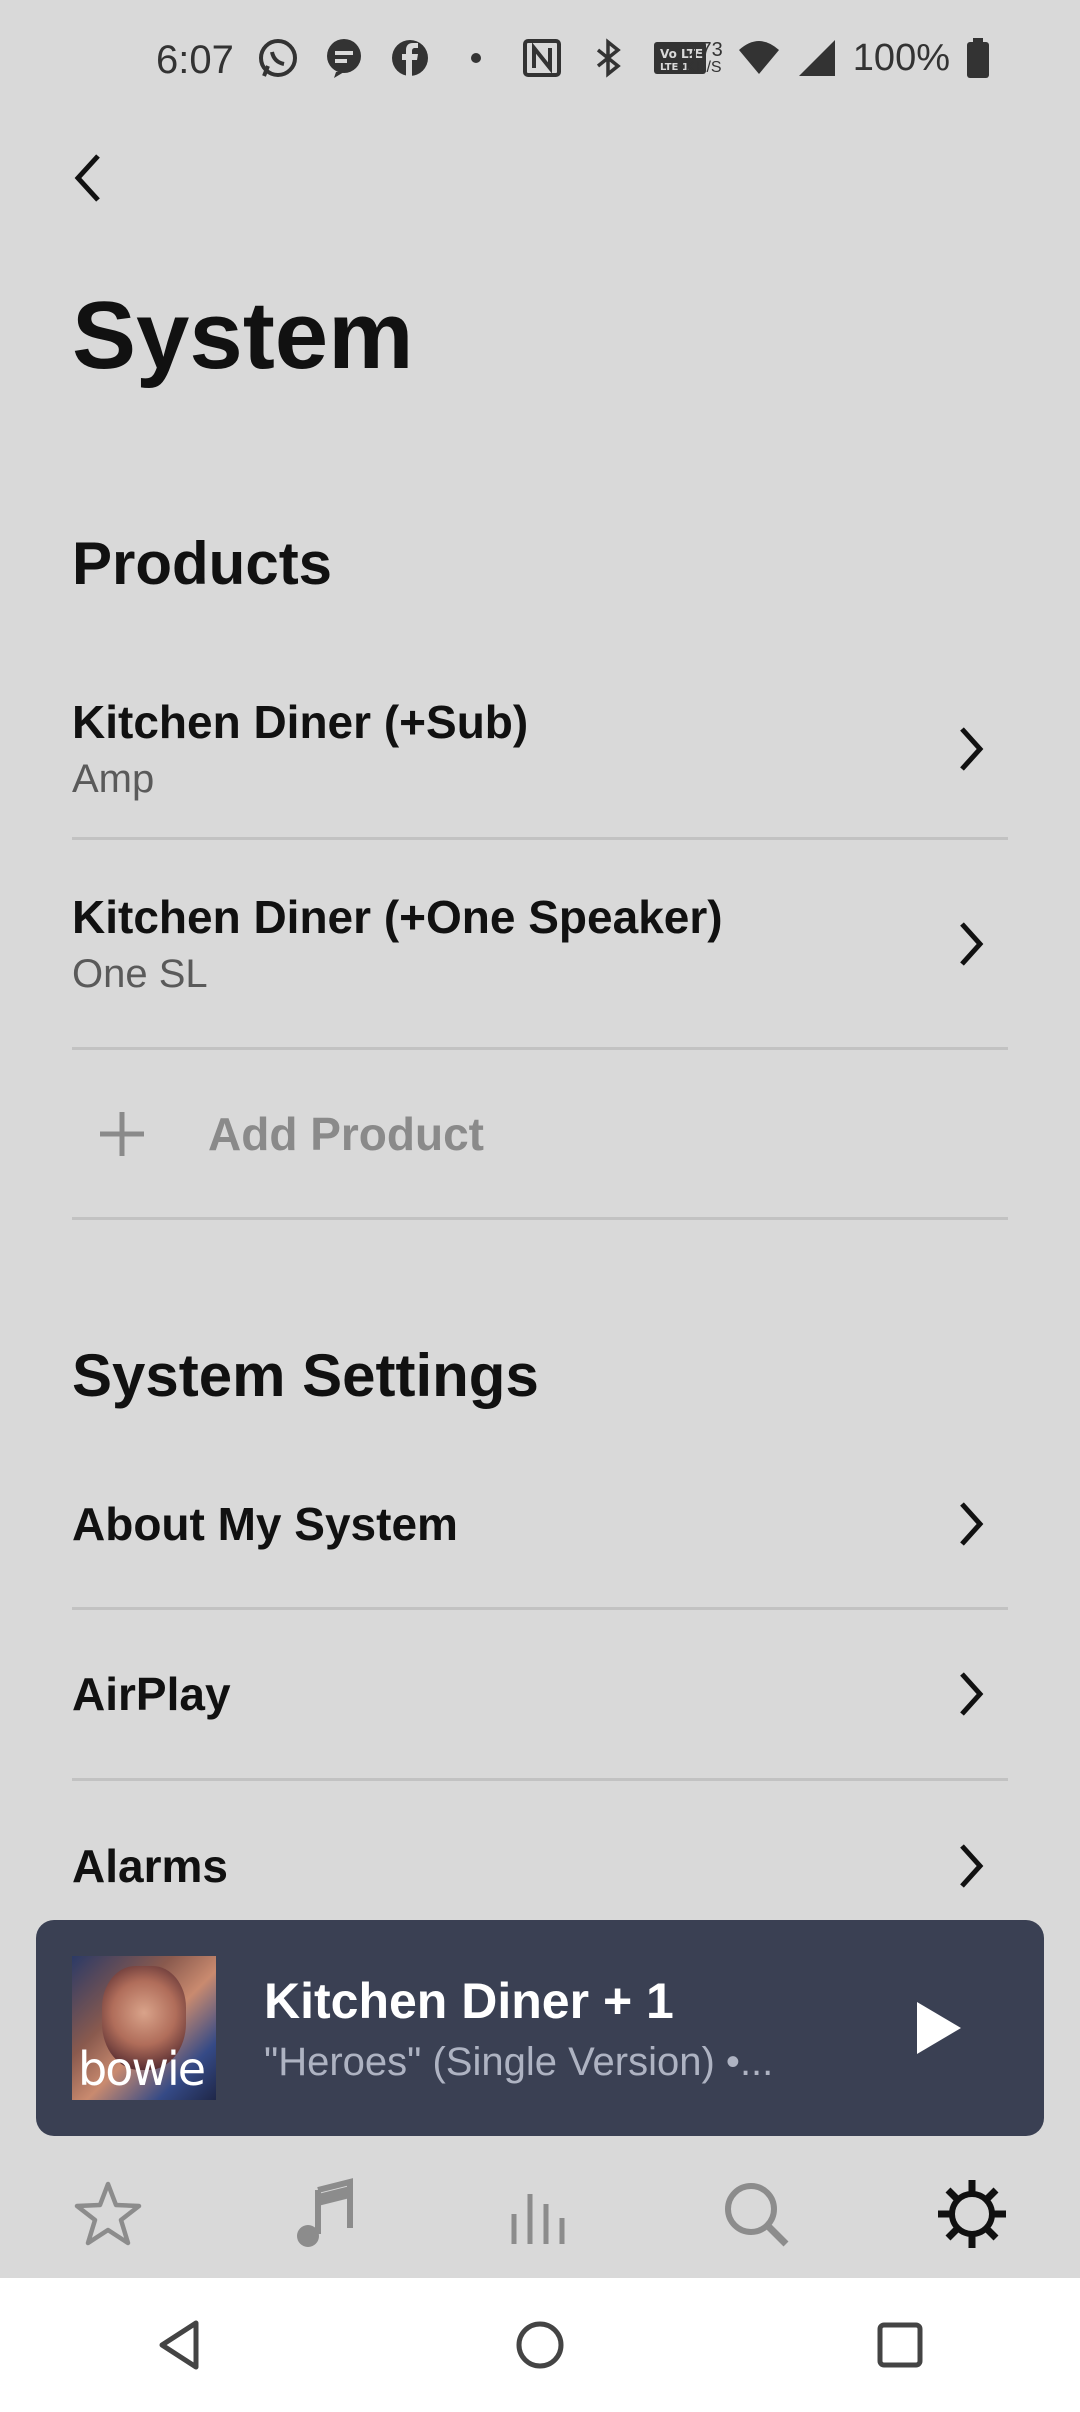 The height and width of the screenshot is (2412, 1080). What do you see at coordinates (838, 58) in the screenshot?
I see `status-system-icons: 0.73 KB/S 100%` at bounding box center [838, 58].